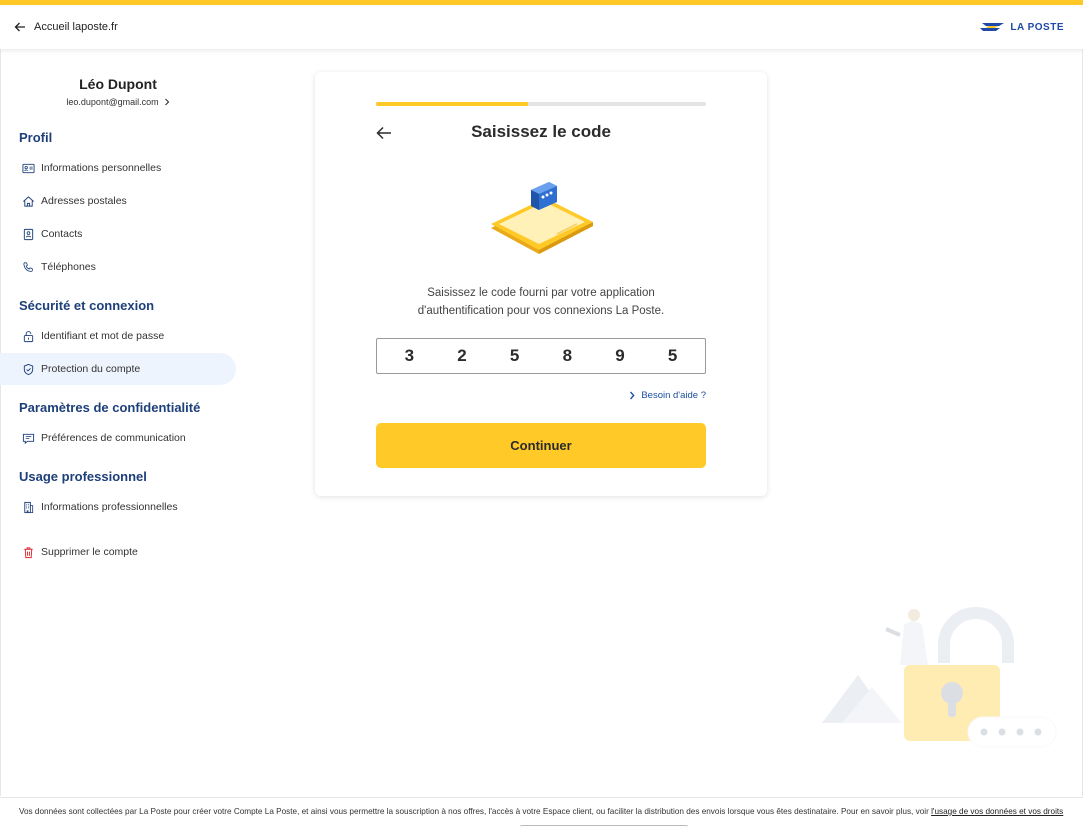  Describe the element at coordinates (541, 104) in the screenshot. I see `step-progress-bar` at that location.